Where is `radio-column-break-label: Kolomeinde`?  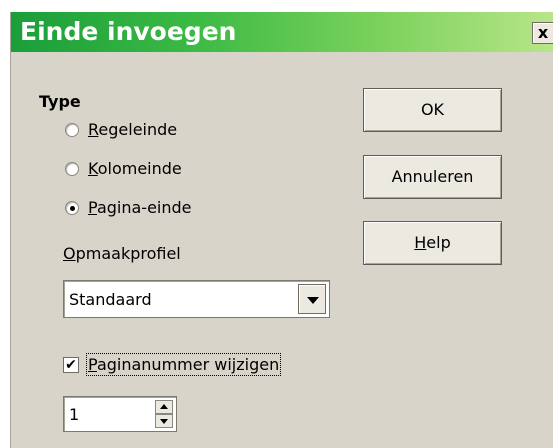
radio-column-break-label: Kolomeinde is located at coordinates (135, 168).